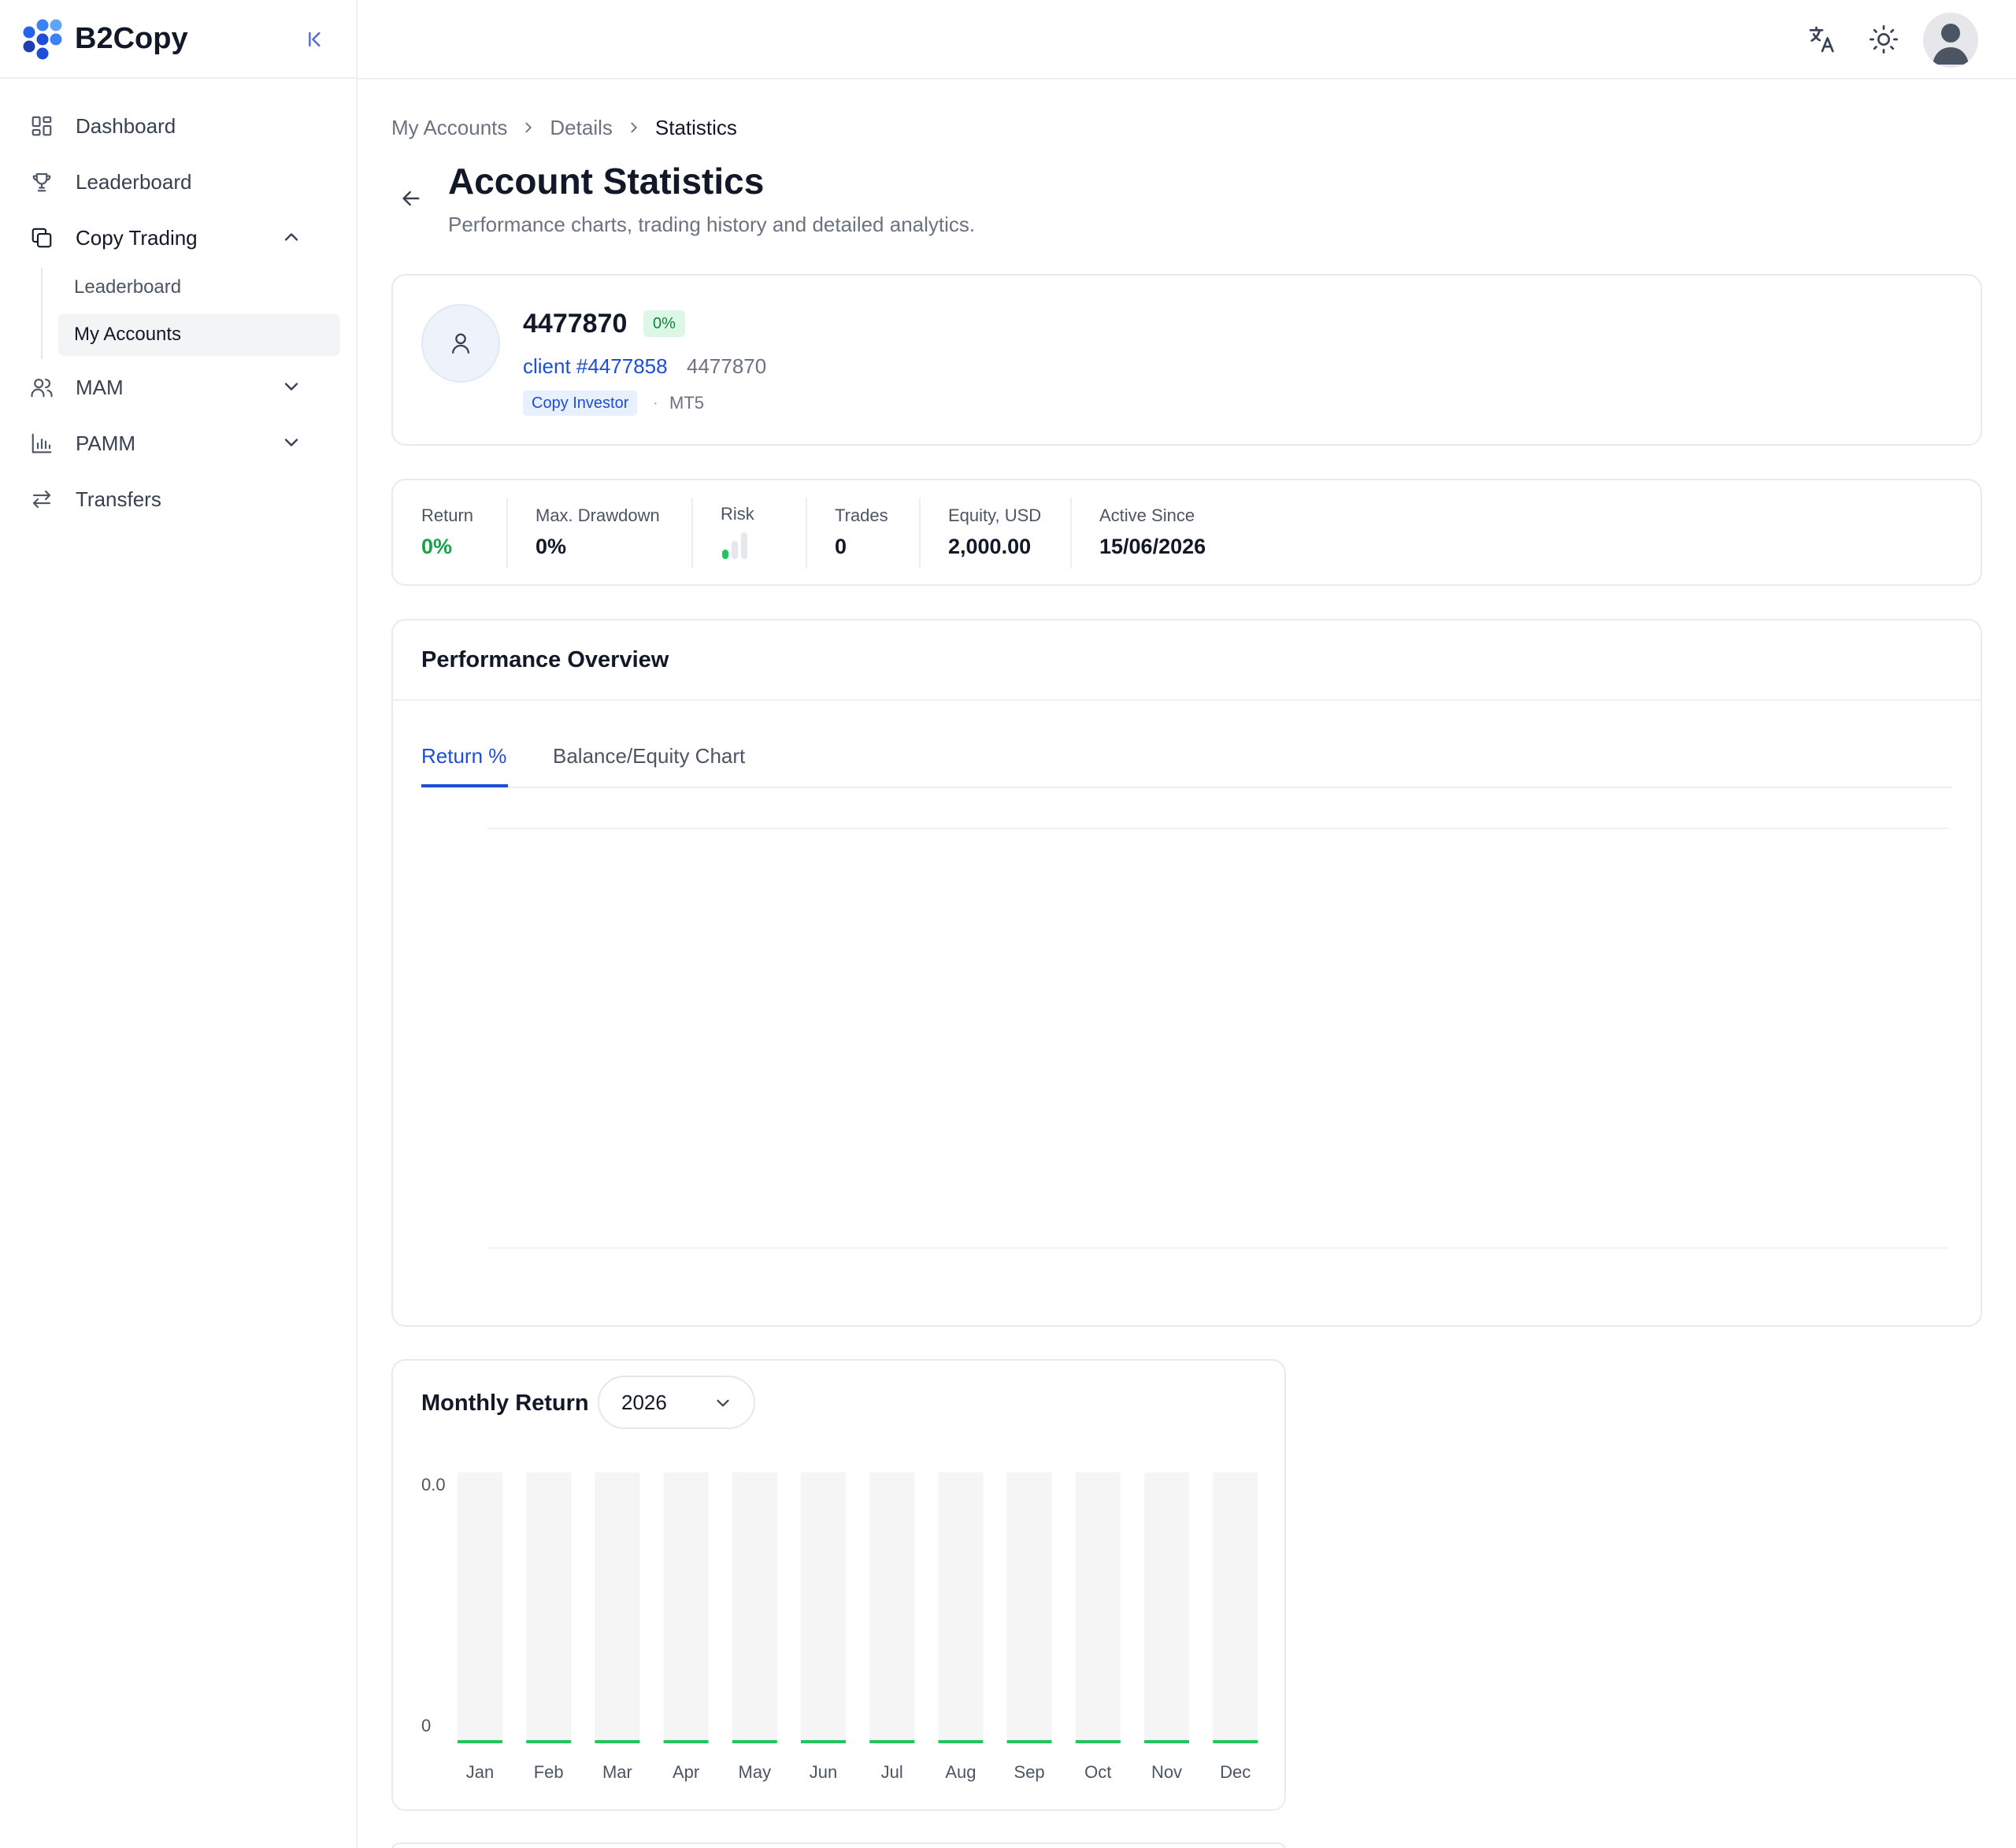 The image size is (2016, 1848). I want to click on next-card-edge, so click(838, 1845).